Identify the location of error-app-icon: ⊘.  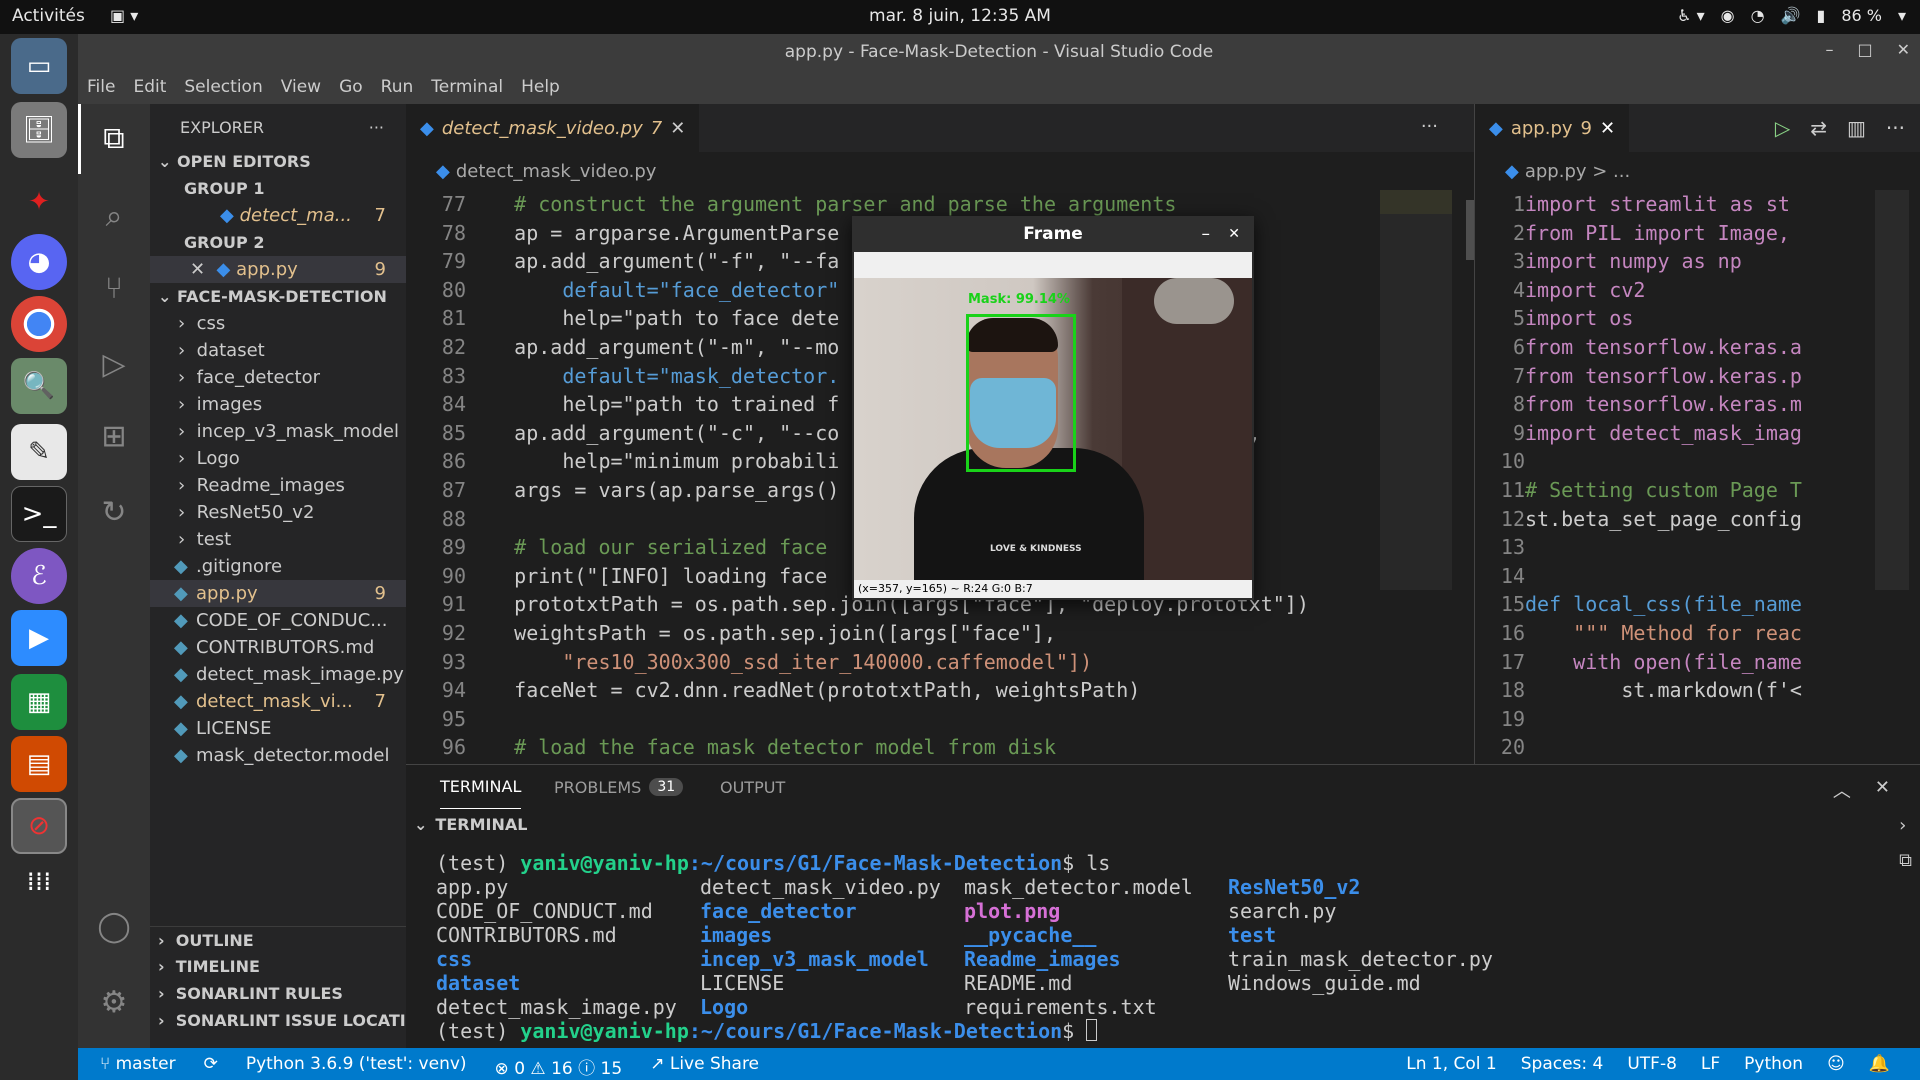
(39, 826).